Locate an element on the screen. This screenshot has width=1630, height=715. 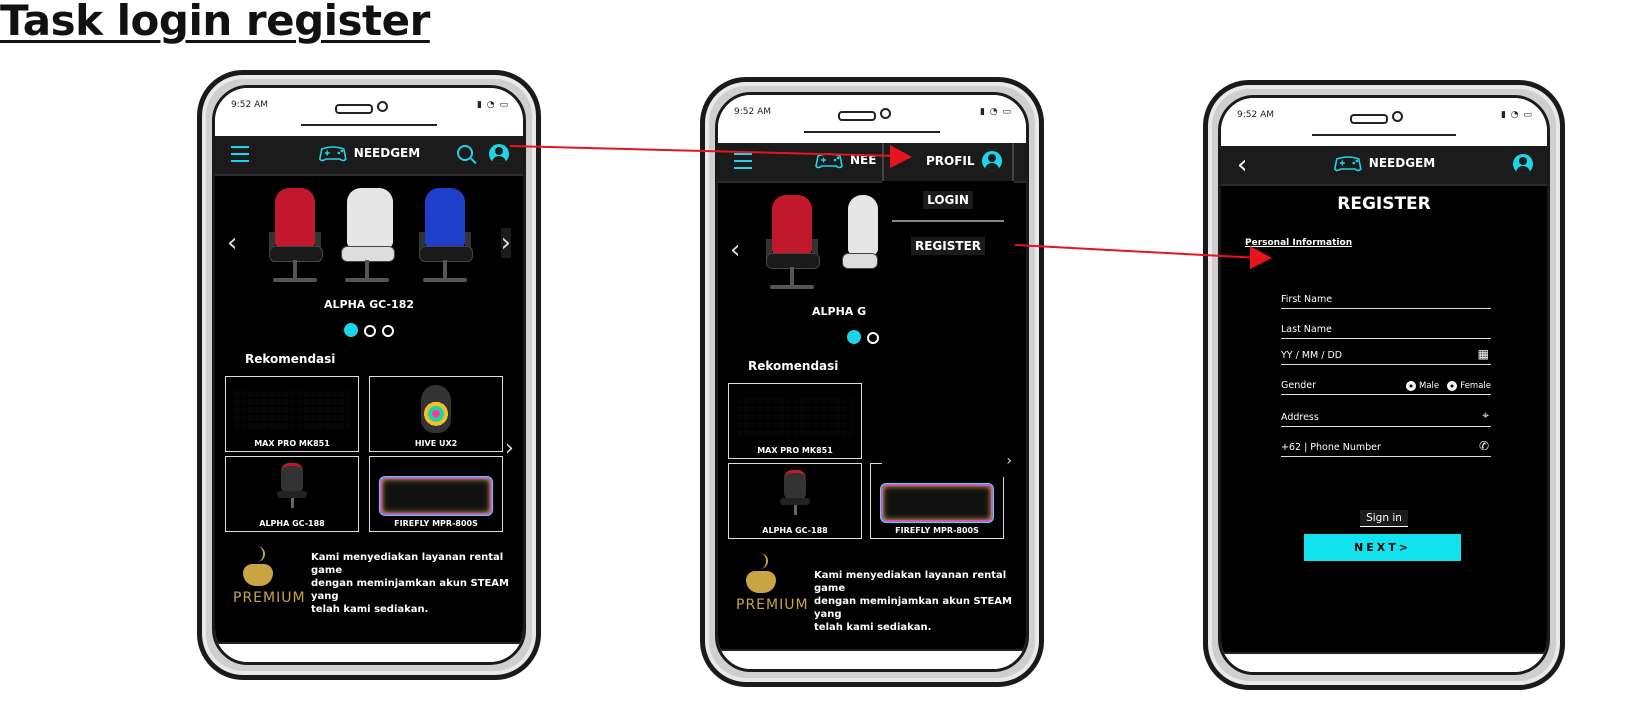
product-name: MAX PRO MK851 is located at coordinates (292, 443).